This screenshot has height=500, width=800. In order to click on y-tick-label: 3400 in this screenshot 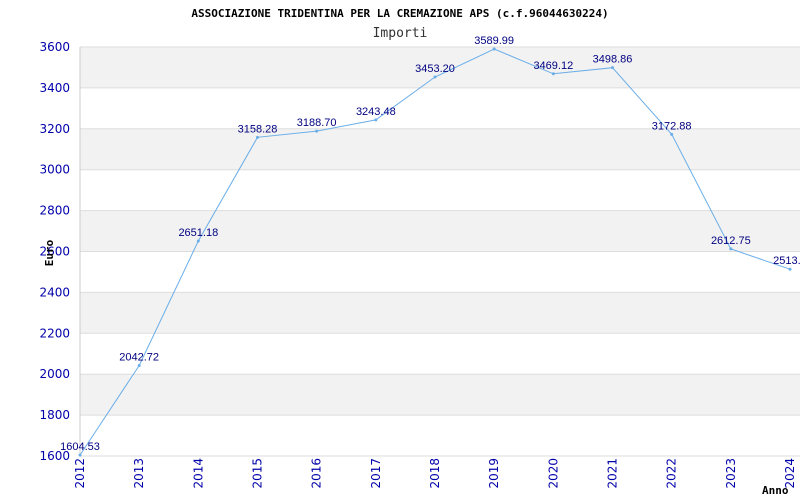, I will do `click(54, 88)`.